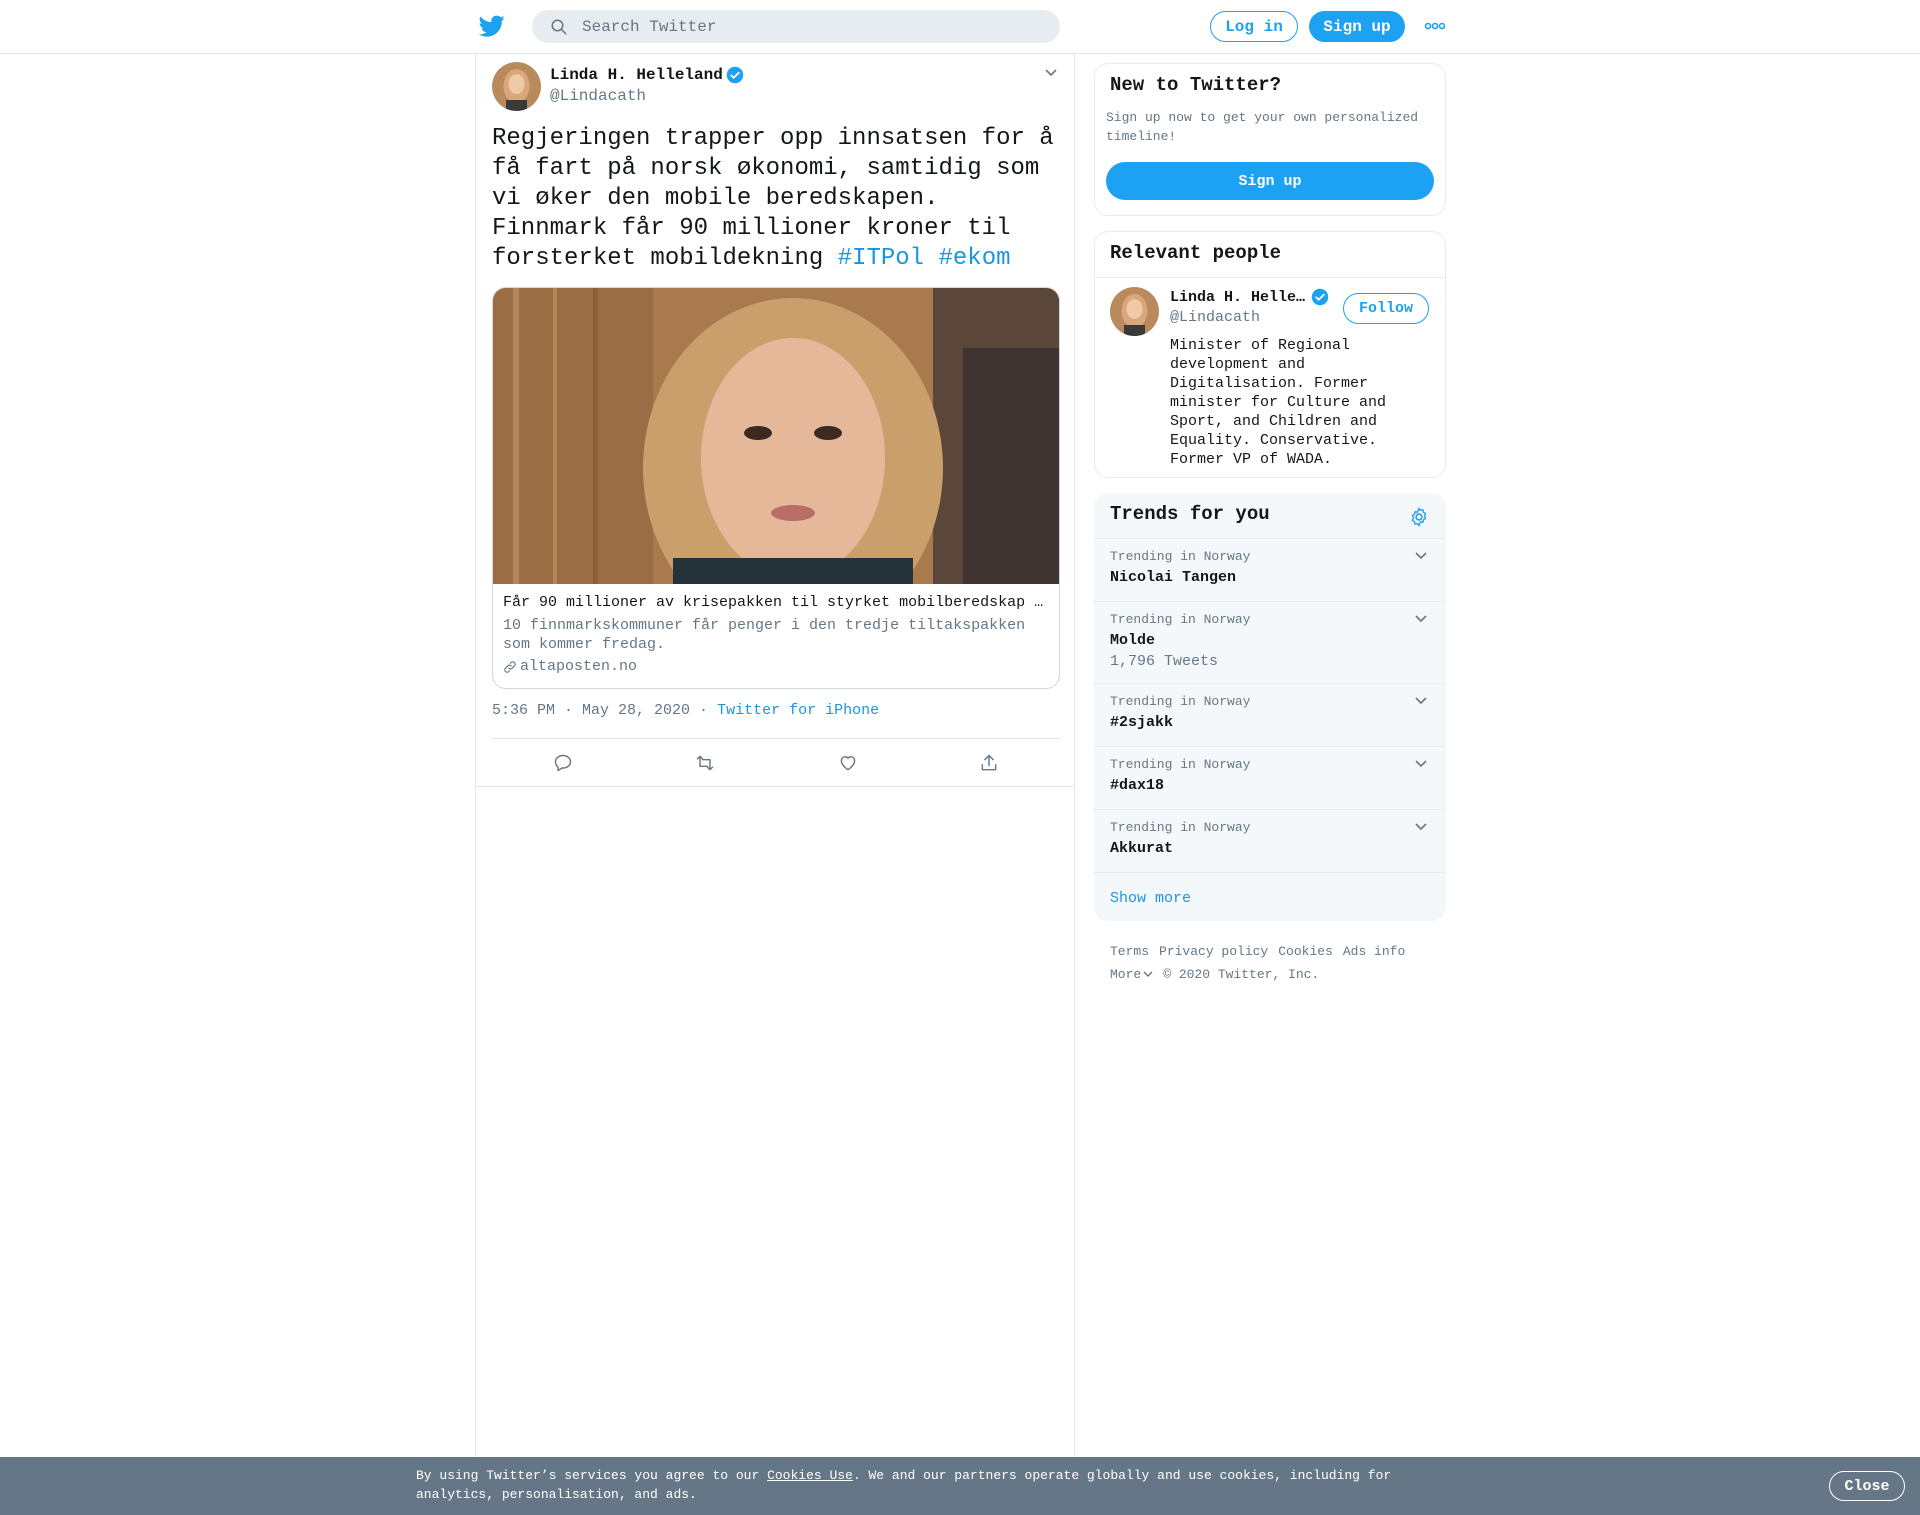  Describe the element at coordinates (1190, 514) in the screenshot. I see `trends-title: Trends for you` at that location.